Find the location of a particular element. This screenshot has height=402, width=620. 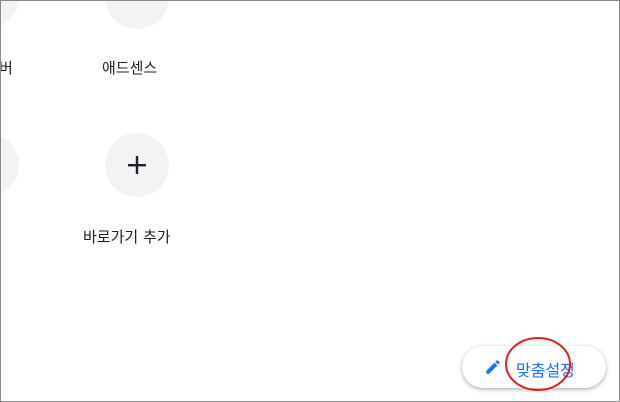

add-shortcut-circle is located at coordinates (137, 165).